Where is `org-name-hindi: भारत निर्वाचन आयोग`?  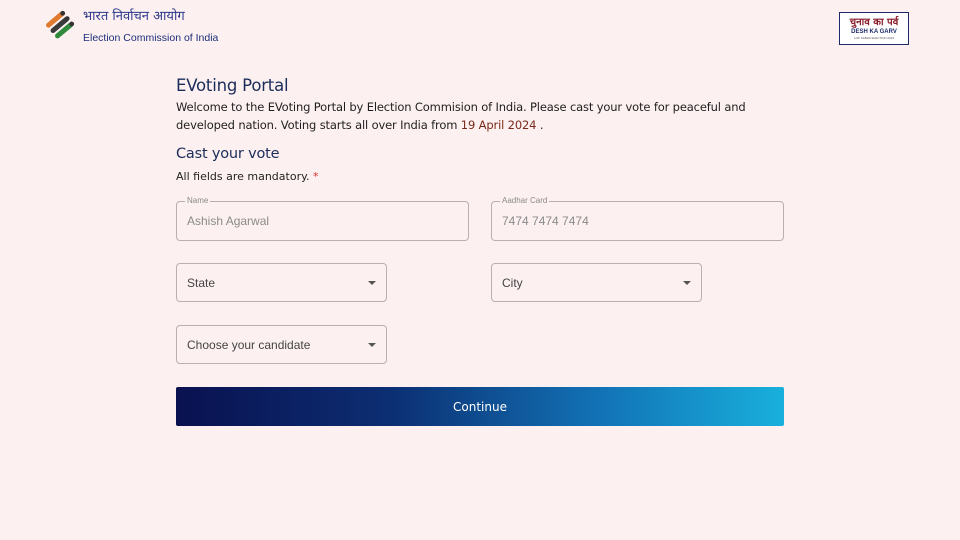 org-name-hindi: भारत निर्वाचन आयोग is located at coordinates (134, 16).